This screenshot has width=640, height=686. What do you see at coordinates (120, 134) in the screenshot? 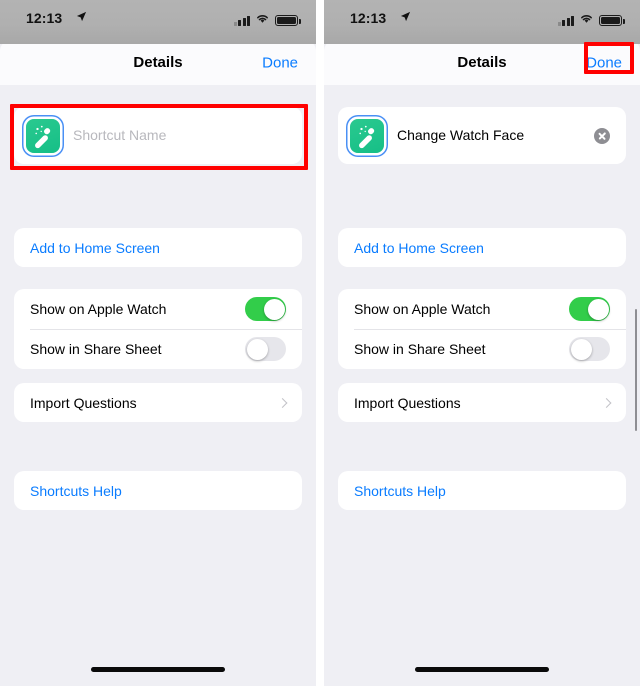
I see `shortcut-name-placeholder: Shortcut Name` at bounding box center [120, 134].